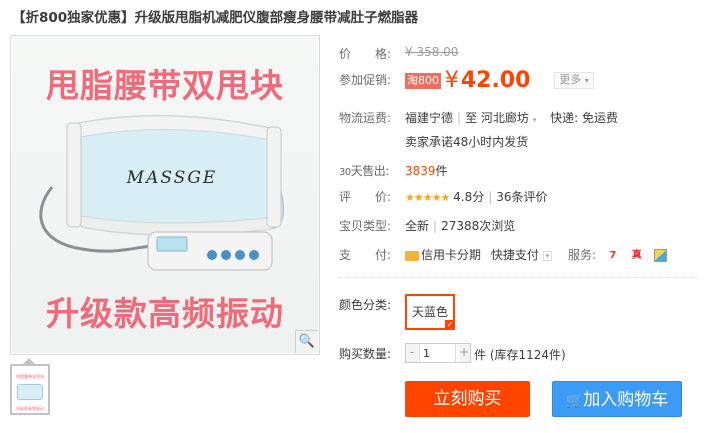 This screenshot has height=433, width=714. I want to click on shipping-row: 物流运费: 福建宁德 | 至 河北廊坊 ▾ 快递: 免运费, so click(478, 118).